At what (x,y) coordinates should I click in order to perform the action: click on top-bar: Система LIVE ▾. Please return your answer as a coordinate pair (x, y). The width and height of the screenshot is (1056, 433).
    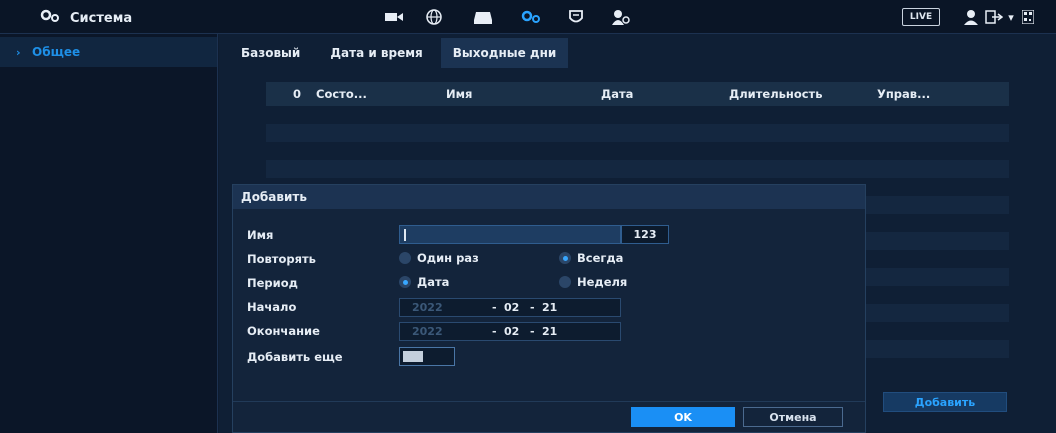
    Looking at the image, I should click on (528, 17).